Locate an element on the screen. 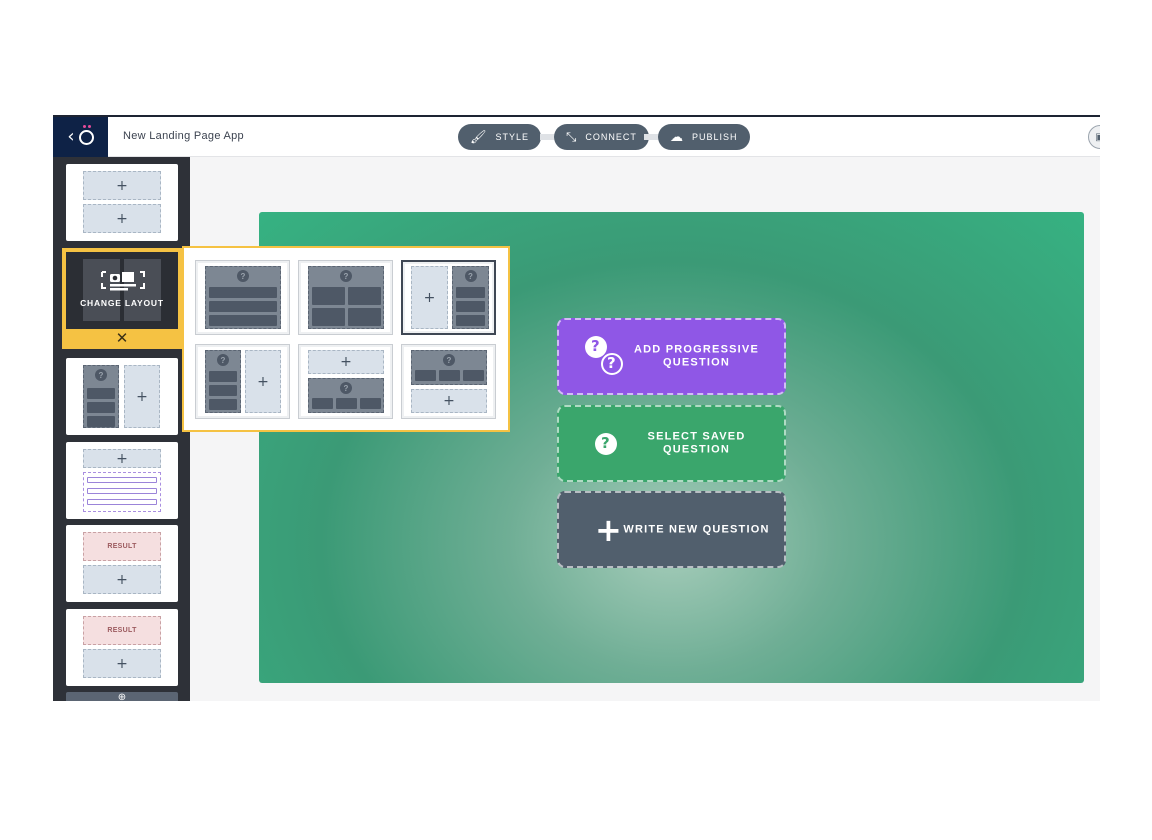  brush-icon: 🖌 is located at coordinates (479, 137).